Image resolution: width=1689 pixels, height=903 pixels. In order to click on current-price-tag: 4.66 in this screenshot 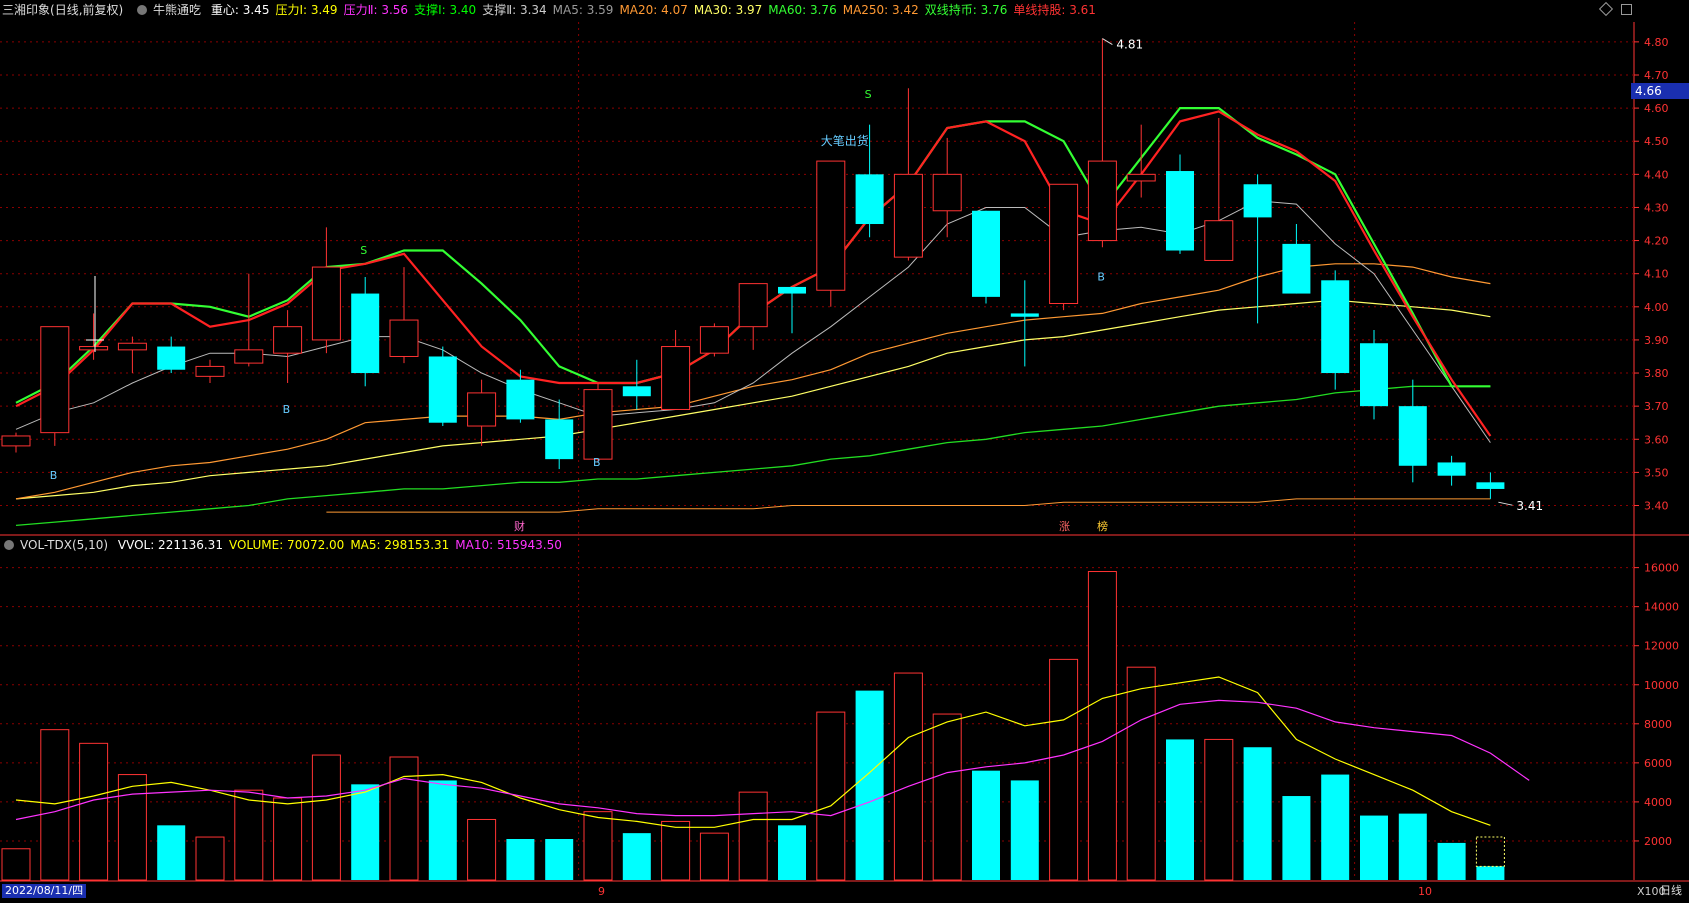, I will do `click(1660, 91)`.